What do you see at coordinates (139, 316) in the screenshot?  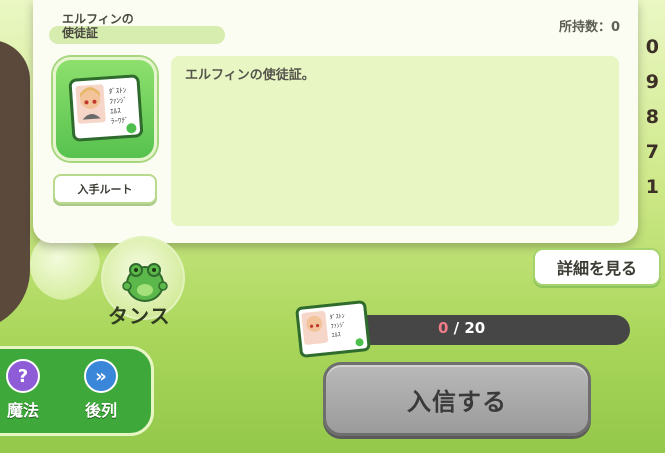 I see `dance-label: タンス` at bounding box center [139, 316].